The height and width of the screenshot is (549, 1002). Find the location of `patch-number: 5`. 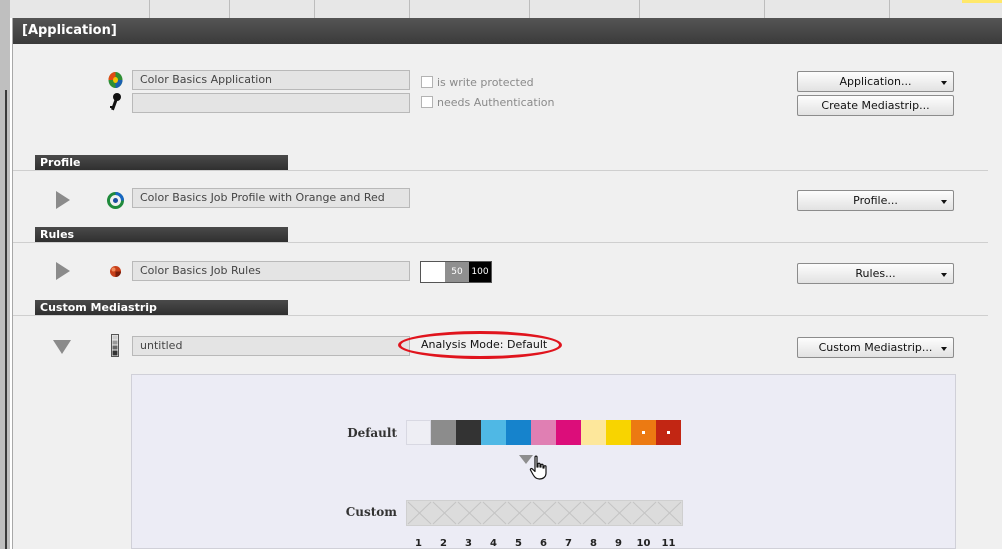

patch-number: 5 is located at coordinates (518, 543).